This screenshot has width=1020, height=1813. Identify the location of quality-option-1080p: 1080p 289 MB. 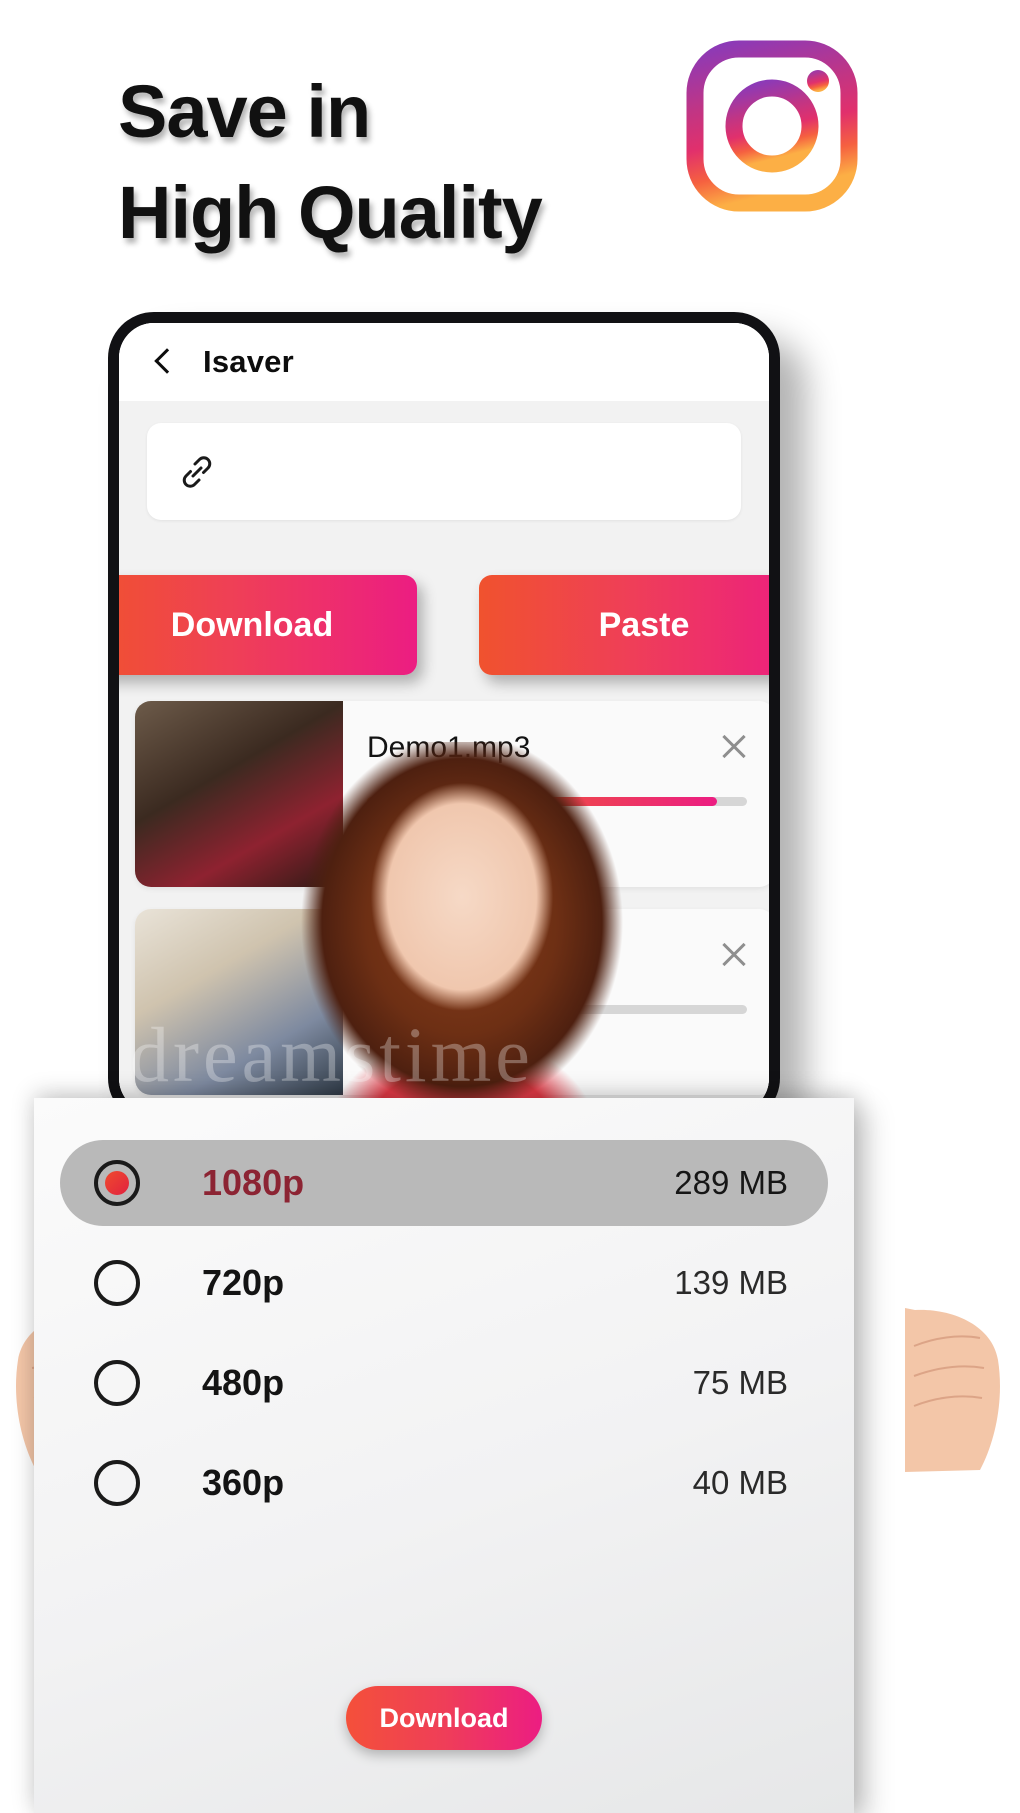
(444, 1183).